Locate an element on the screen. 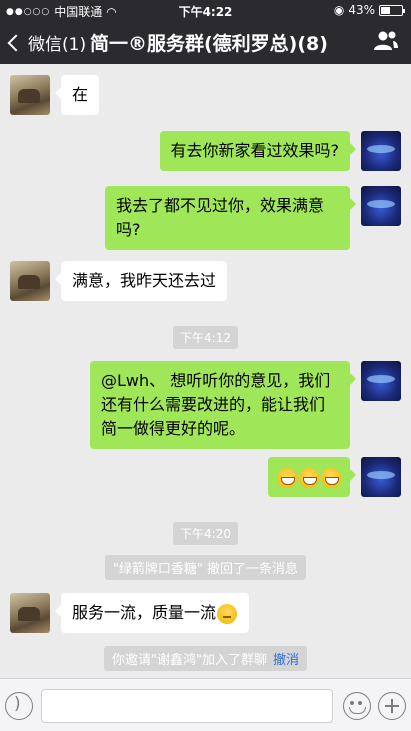 The height and width of the screenshot is (731, 411). back-button: 微信(1) is located at coordinates (47, 42).